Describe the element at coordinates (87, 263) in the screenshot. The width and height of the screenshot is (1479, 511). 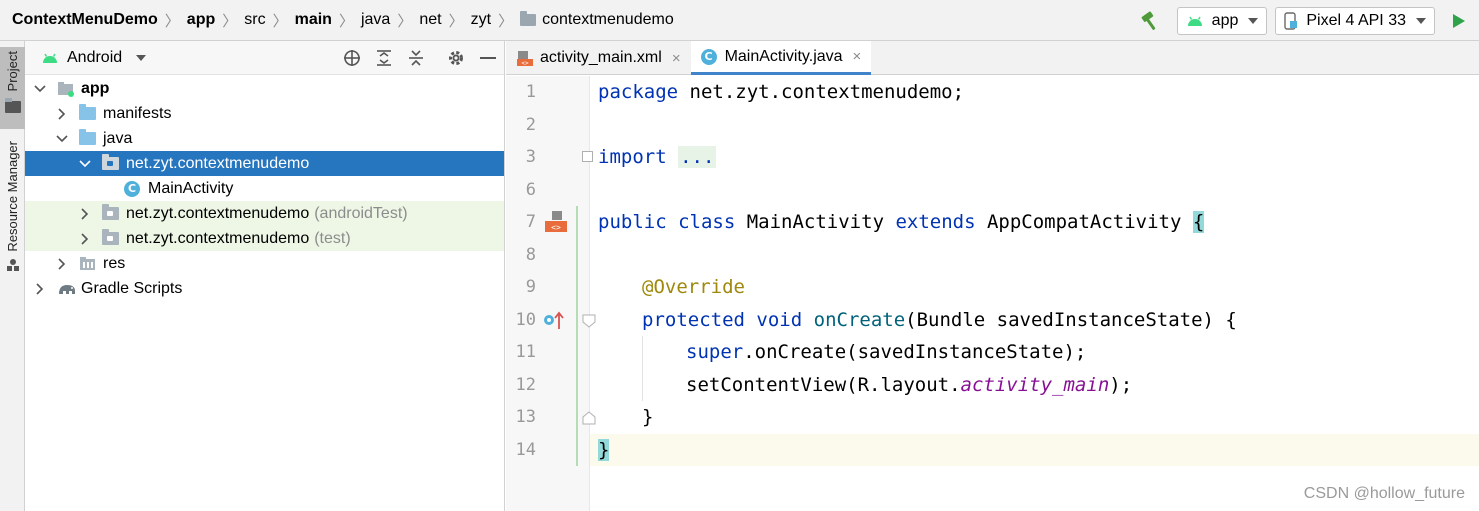
I see `resources-folder-icon` at that location.